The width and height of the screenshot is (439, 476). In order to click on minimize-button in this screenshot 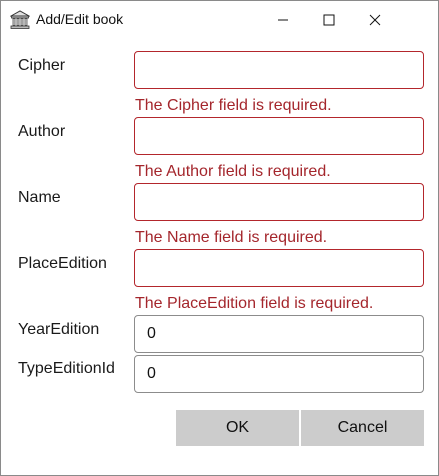, I will do `click(283, 20)`.